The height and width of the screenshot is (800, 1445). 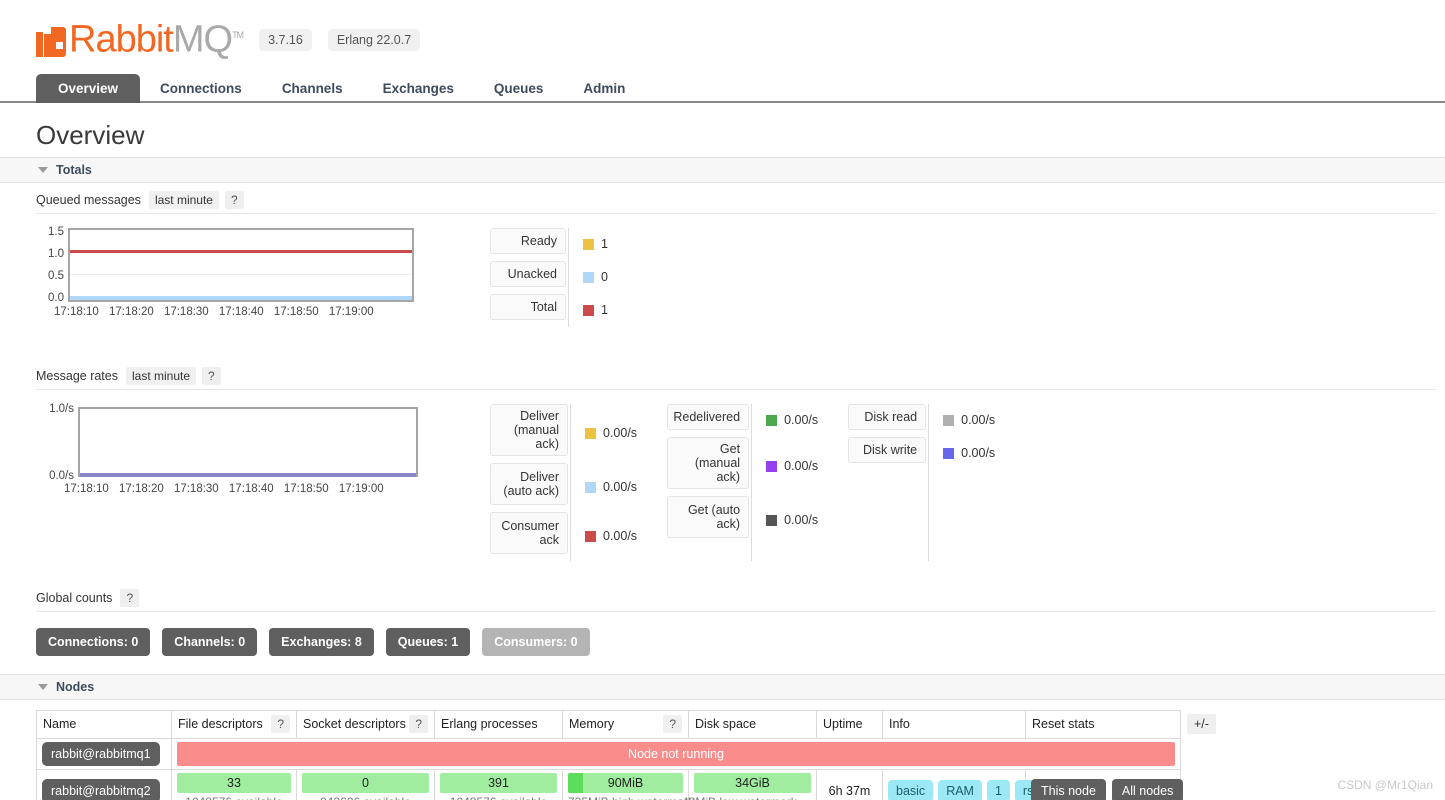 What do you see at coordinates (358, 641) in the screenshot?
I see `count-value: 8` at bounding box center [358, 641].